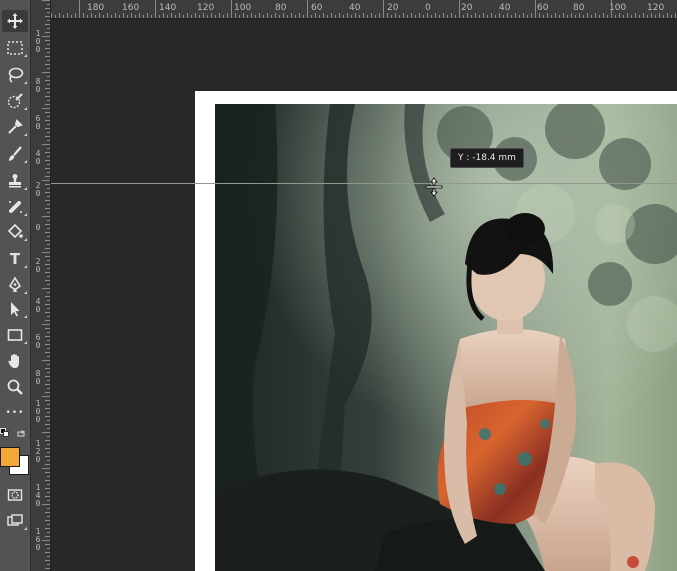 The height and width of the screenshot is (571, 677). I want to click on ruler-label: 6 0, so click(38, 122).